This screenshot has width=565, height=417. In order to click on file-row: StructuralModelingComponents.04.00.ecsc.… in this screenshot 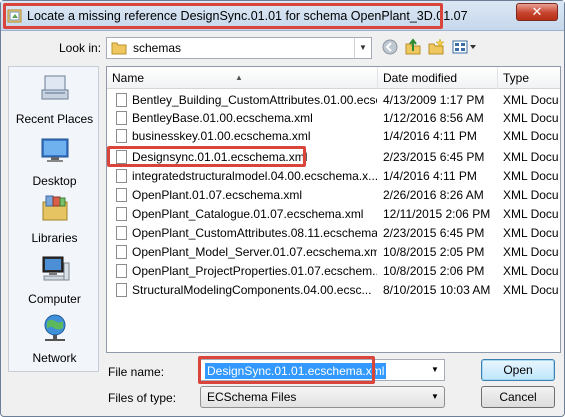, I will do `click(333, 290)`.